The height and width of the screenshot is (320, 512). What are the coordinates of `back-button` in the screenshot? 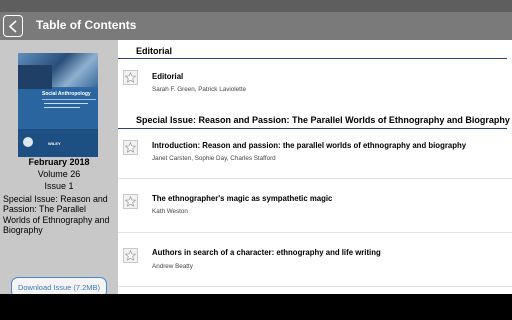 It's located at (13, 26).